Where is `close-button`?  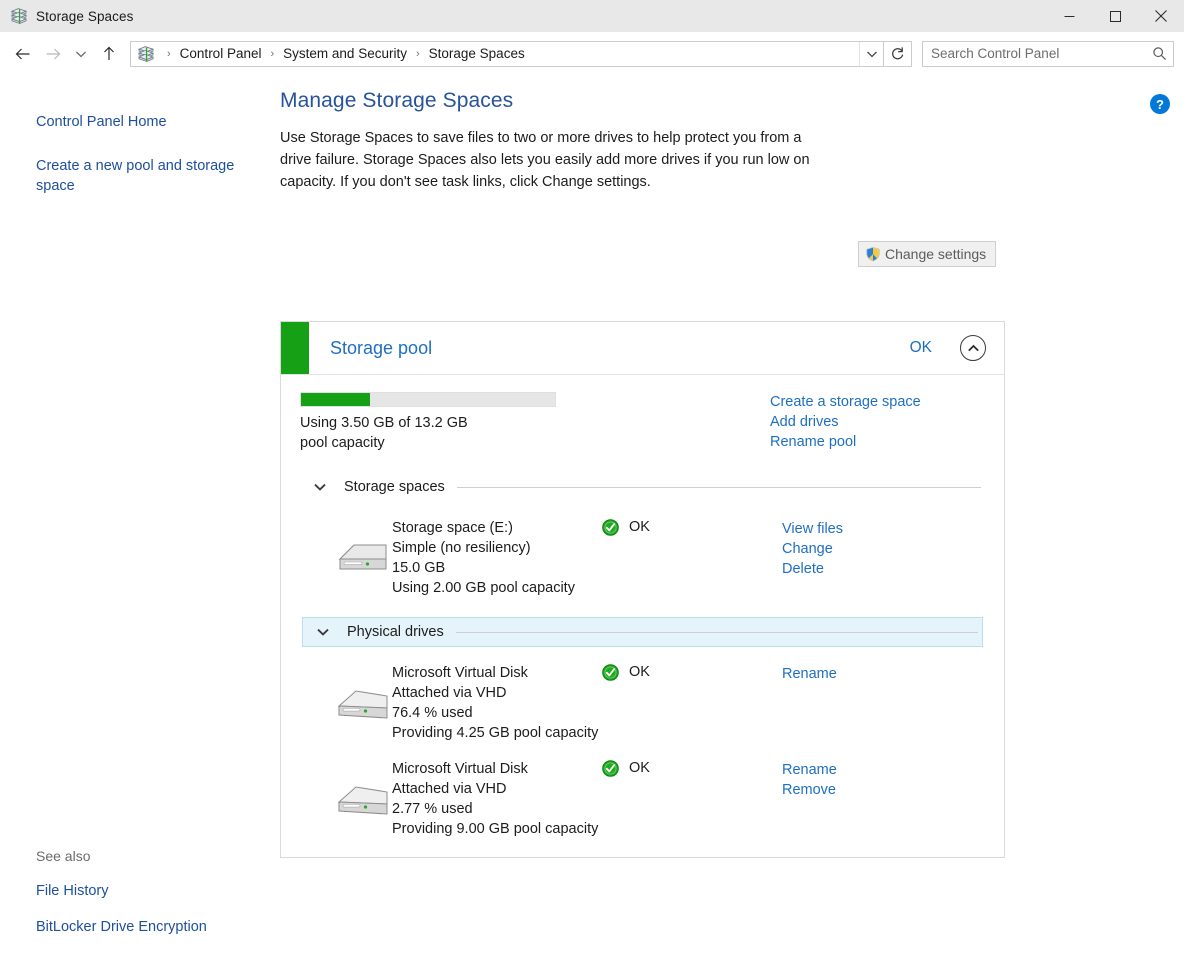 close-button is located at coordinates (1161, 16).